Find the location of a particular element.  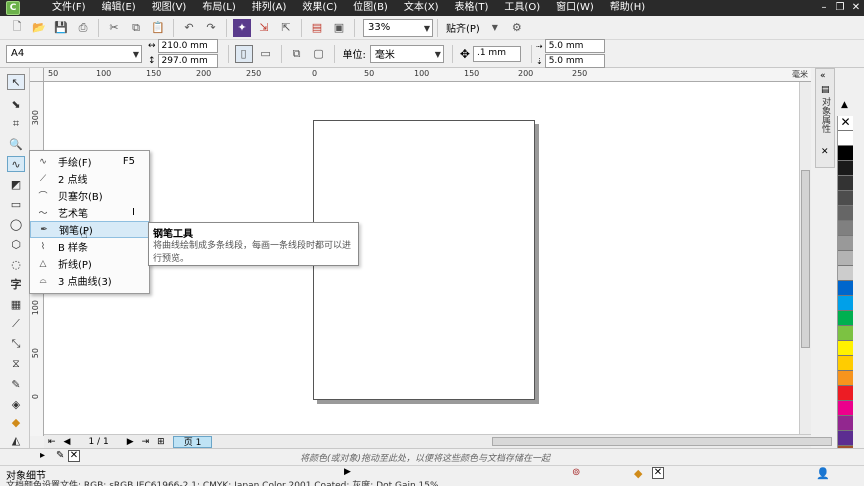

basic-shapes-icon: ◌ is located at coordinates (16, 264).